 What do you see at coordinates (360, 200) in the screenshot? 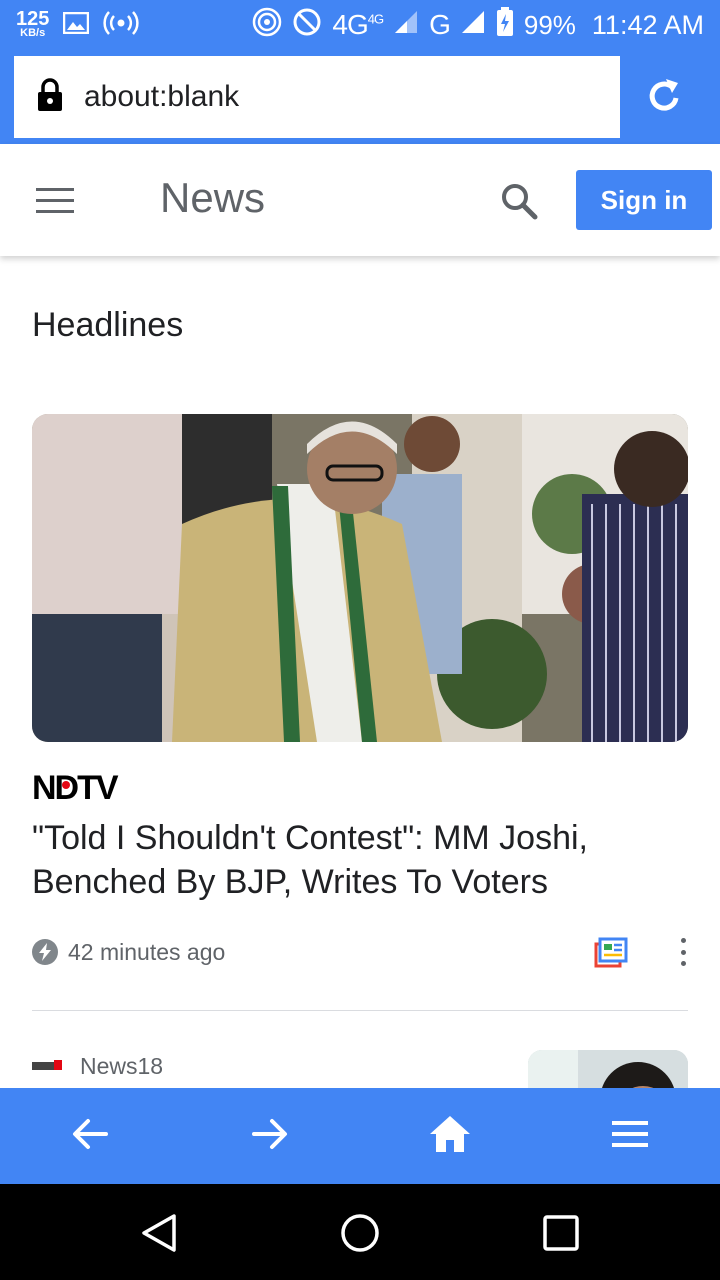
I see `news-header: News Sign in` at bounding box center [360, 200].